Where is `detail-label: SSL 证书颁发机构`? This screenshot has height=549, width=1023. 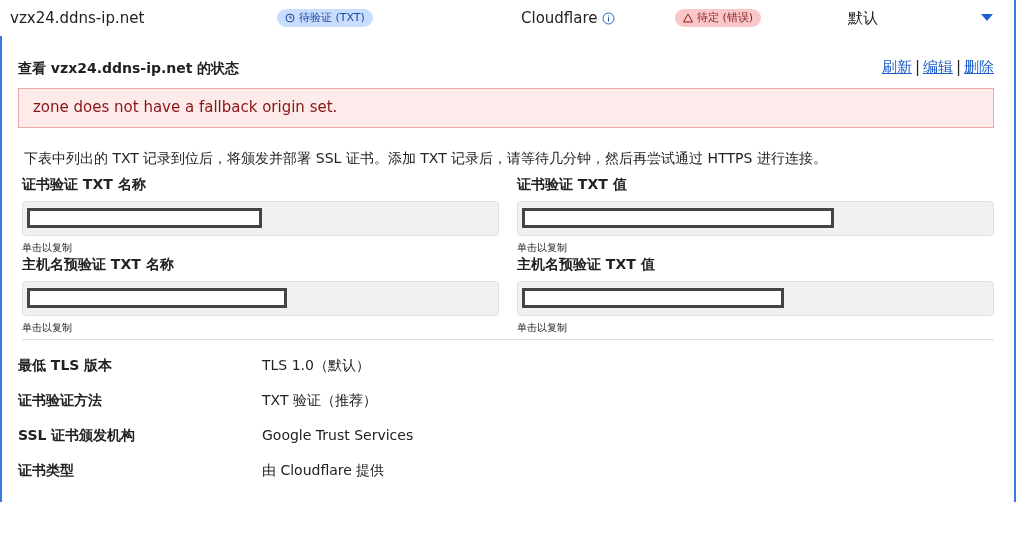
detail-label: SSL 证书颁发机构 is located at coordinates (77, 435).